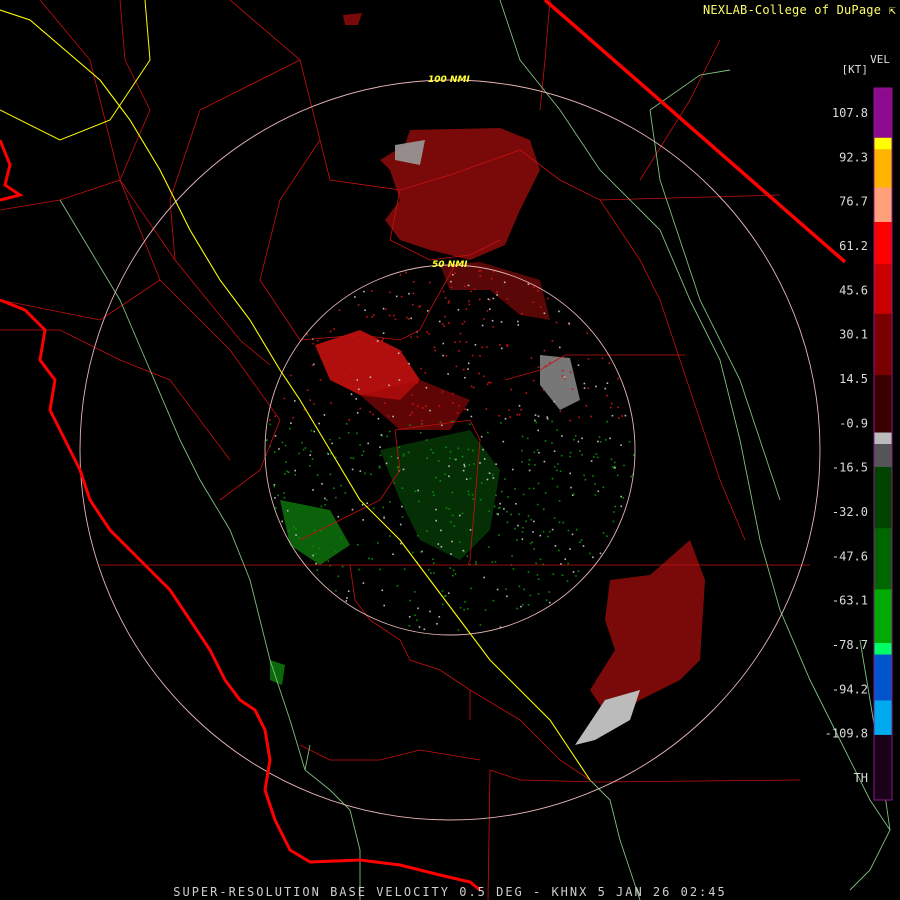 This screenshot has height=900, width=900. What do you see at coordinates (850, 113) in the screenshot?
I see `legend-tick-label: 107.8` at bounding box center [850, 113].